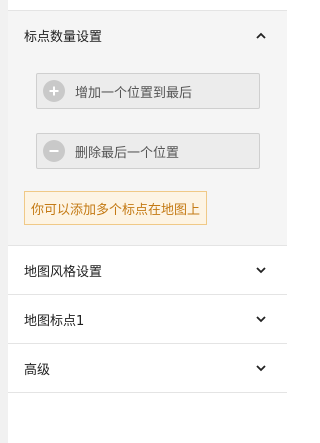 The height and width of the screenshot is (443, 320). Describe the element at coordinates (147, 5) in the screenshot. I see `top-strip` at that location.